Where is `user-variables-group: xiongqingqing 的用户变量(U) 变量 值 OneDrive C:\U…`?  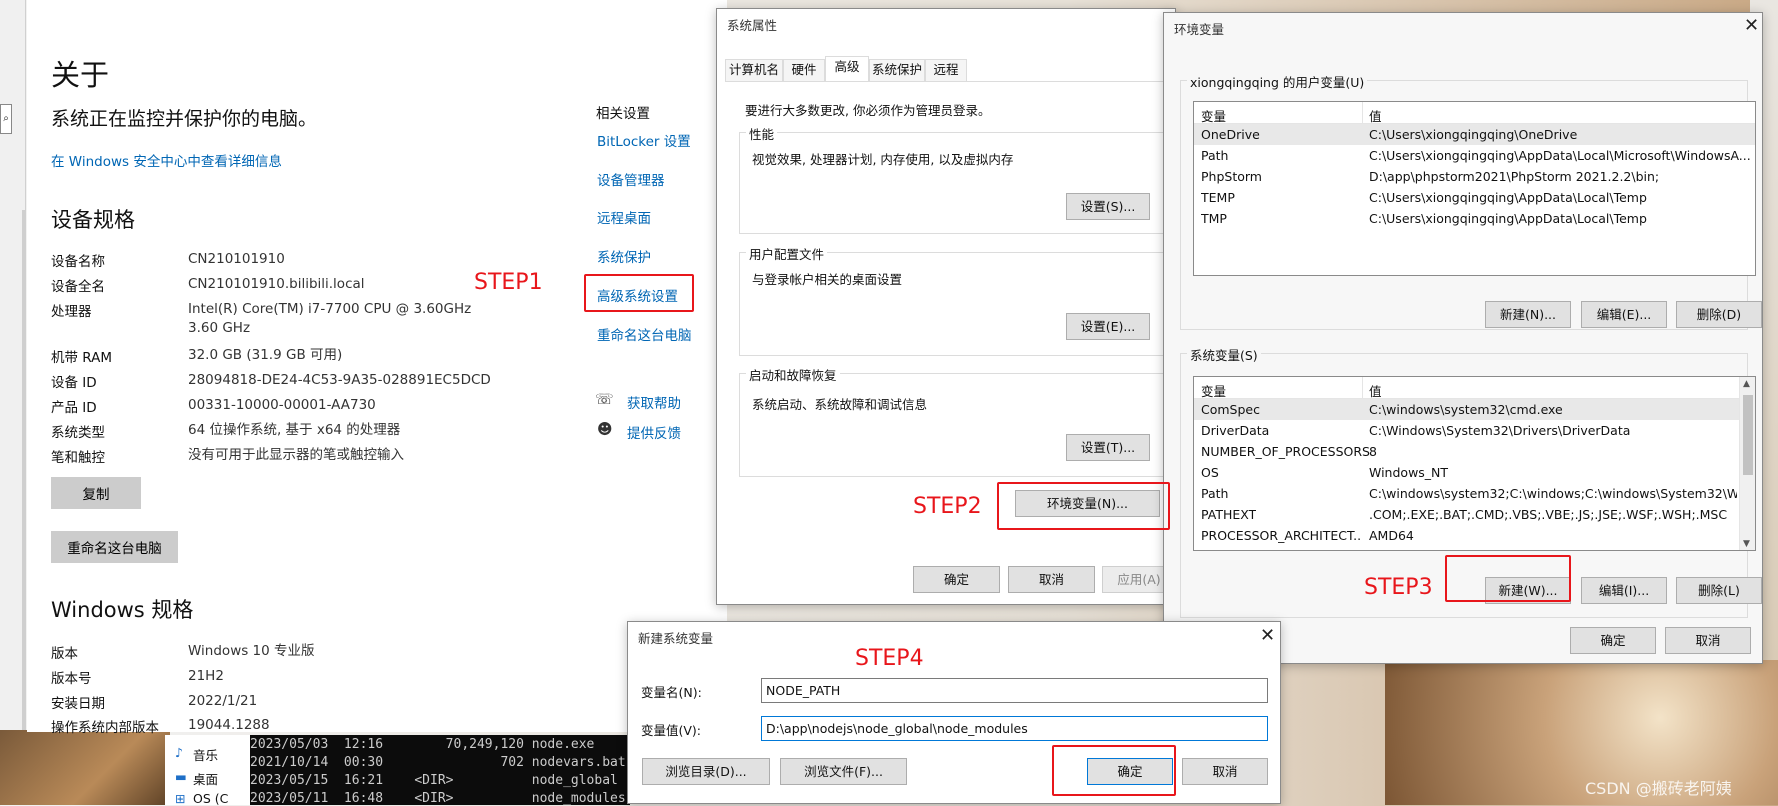
user-variables-group: xiongqingqing 的用户变量(U) 变量 值 OneDrive C:\U… is located at coordinates (1471, 201).